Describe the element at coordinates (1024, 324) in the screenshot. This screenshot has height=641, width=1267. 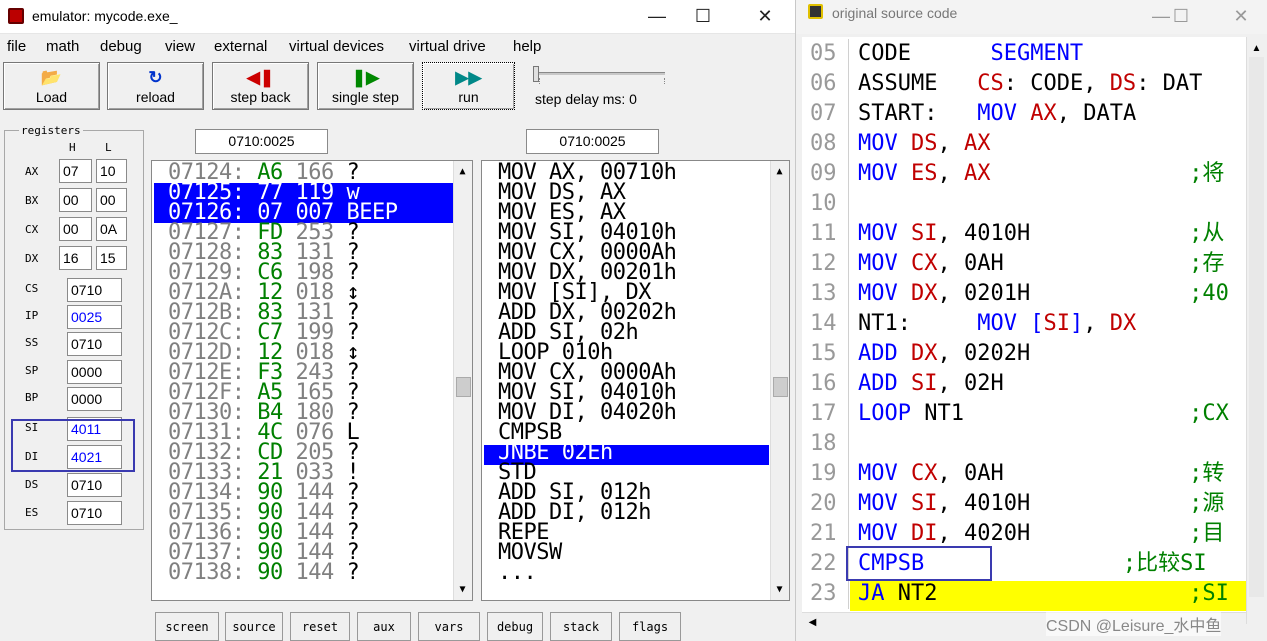
I see `source-line: 14 NT1: MOV [SI], DX` at that location.